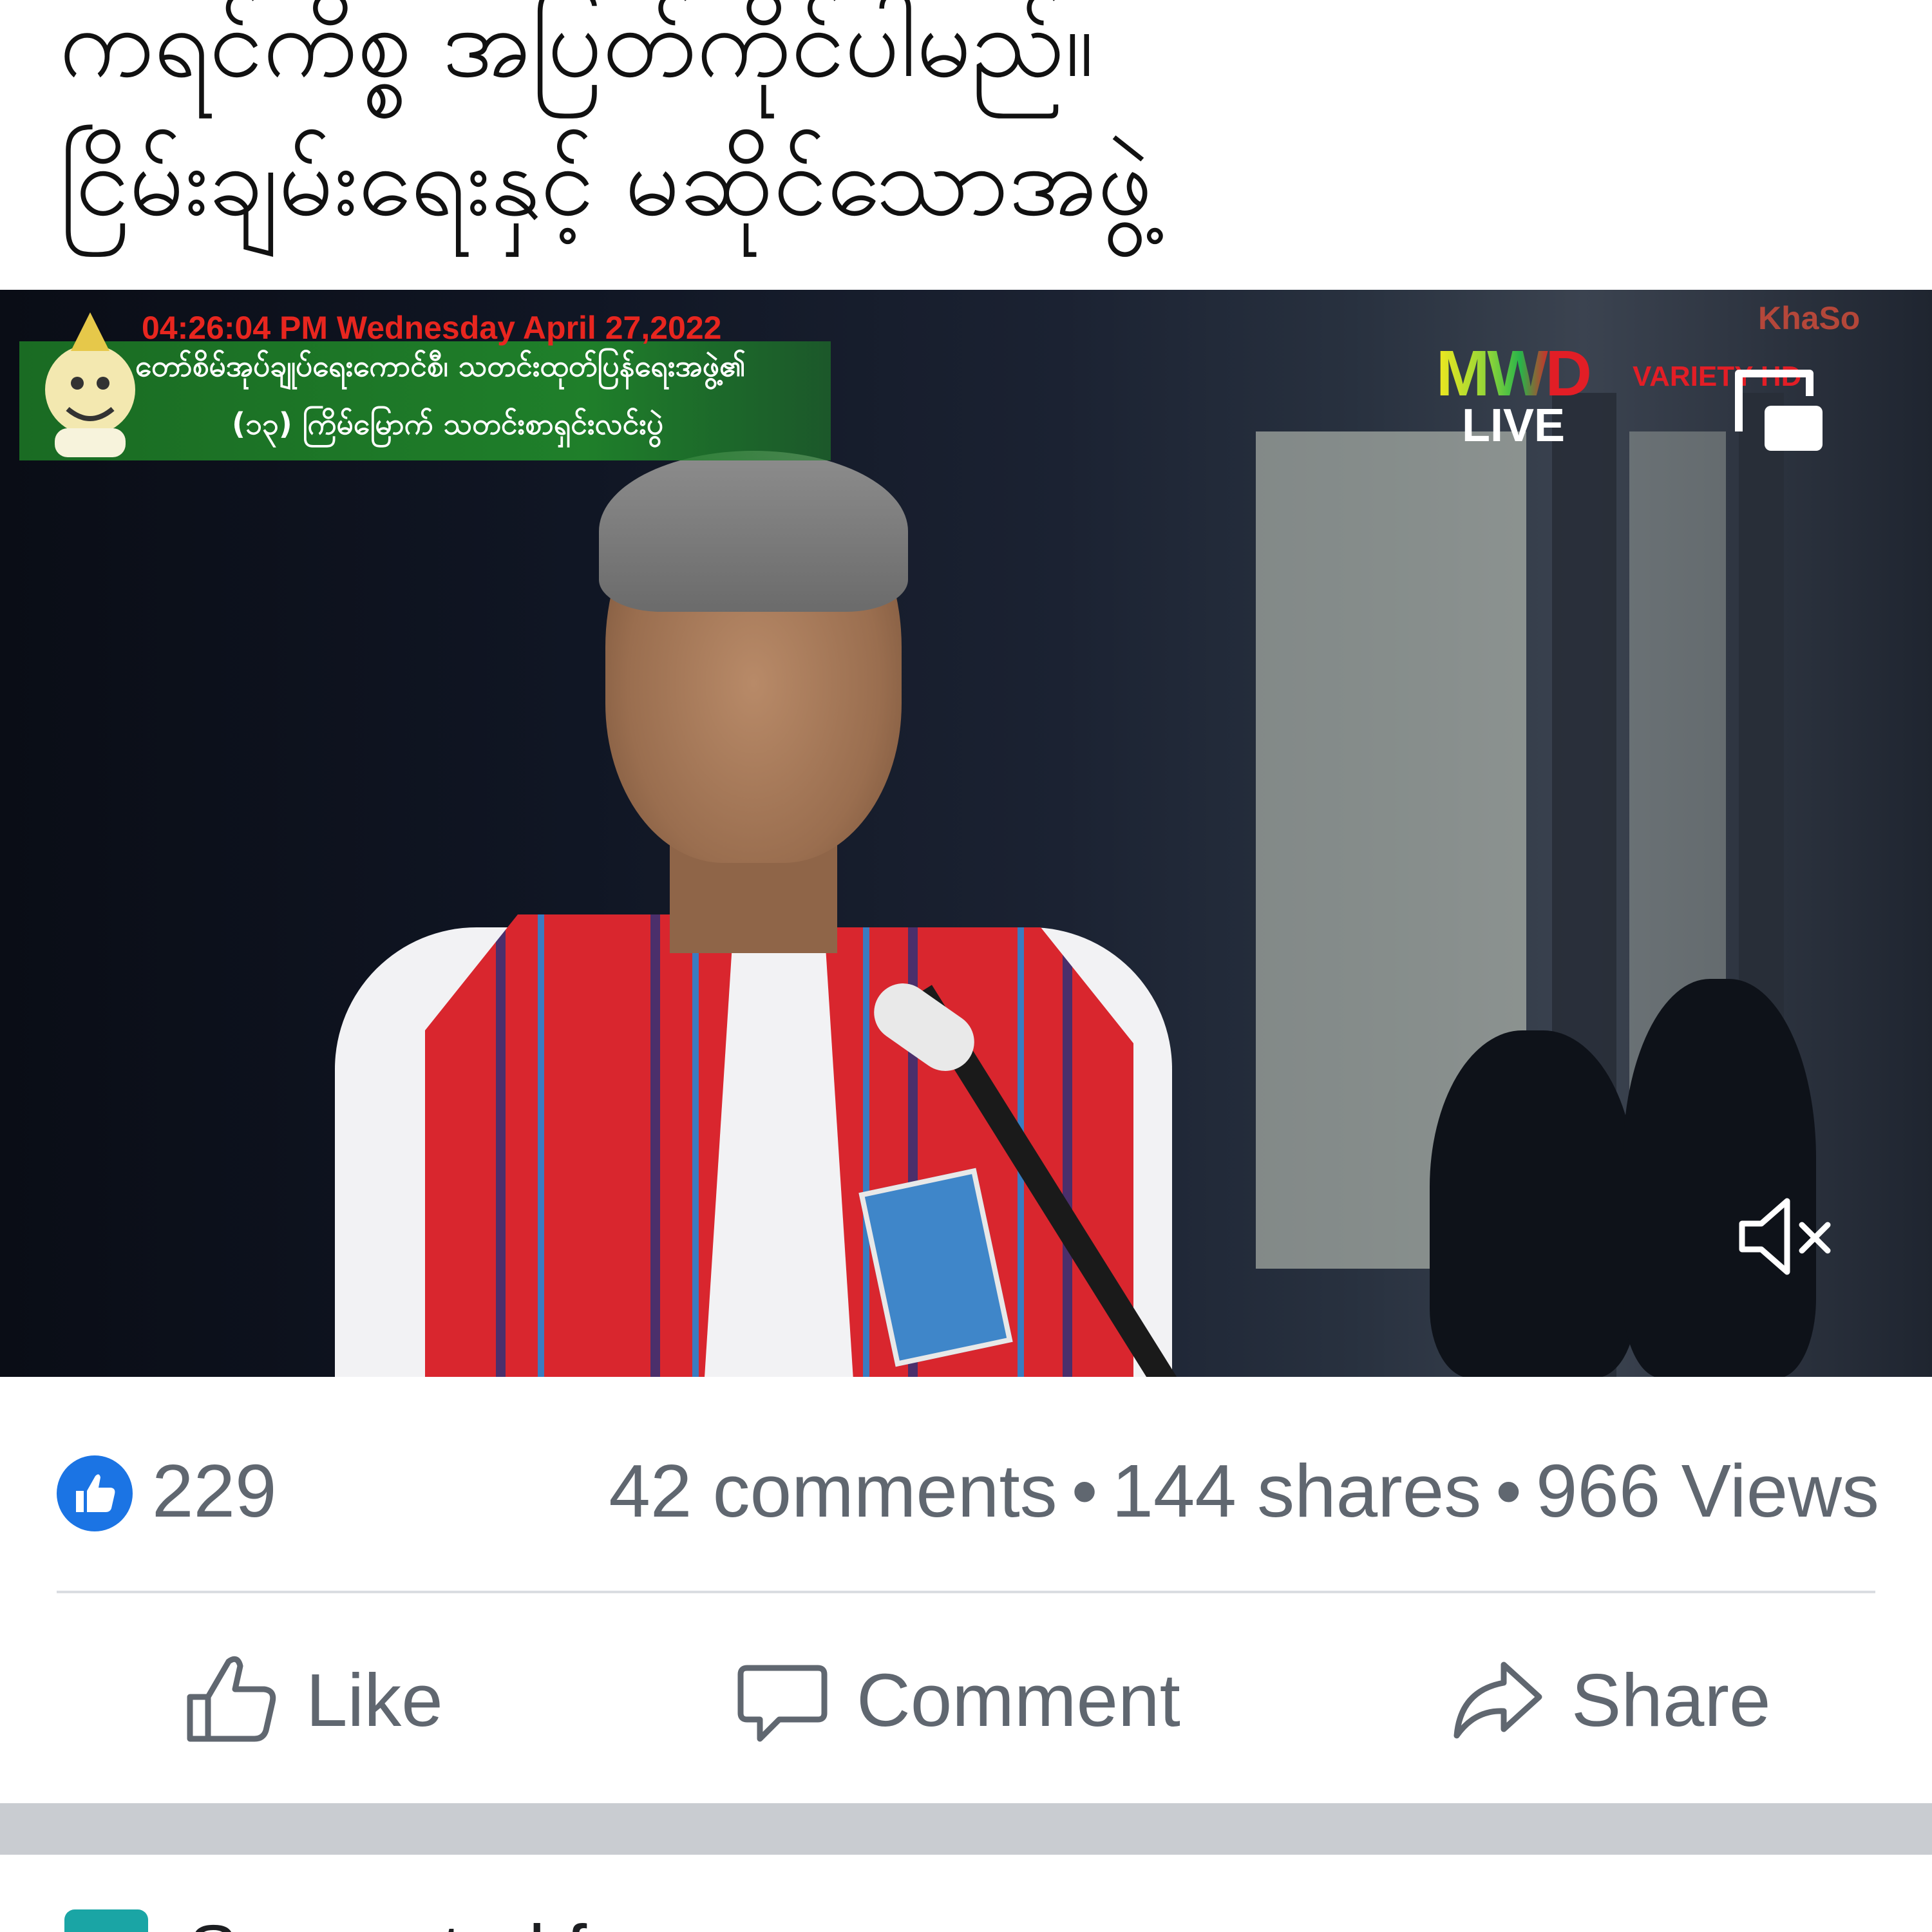 This screenshot has width=1932, height=1932. What do you see at coordinates (1514, 426) in the screenshot?
I see `logo-live: LIVE` at bounding box center [1514, 426].